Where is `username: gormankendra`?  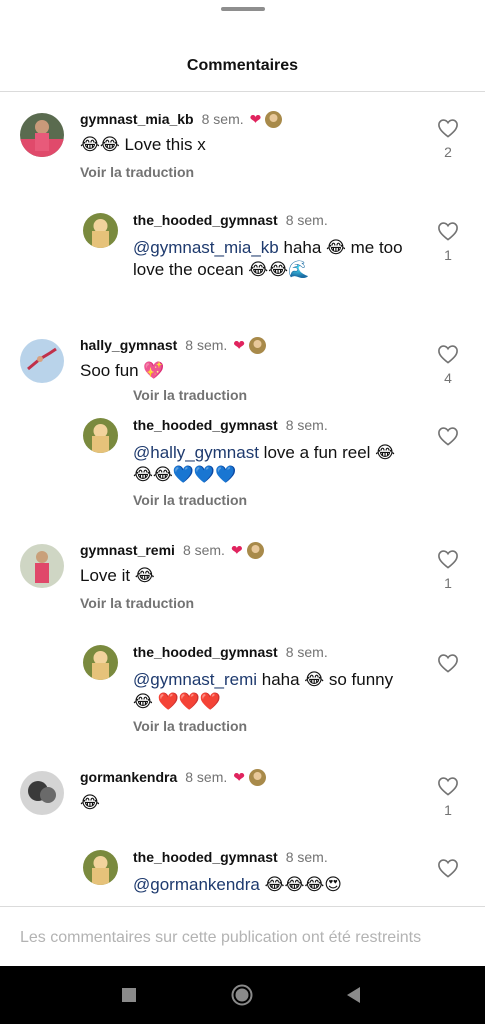 username: gormankendra is located at coordinates (128, 777).